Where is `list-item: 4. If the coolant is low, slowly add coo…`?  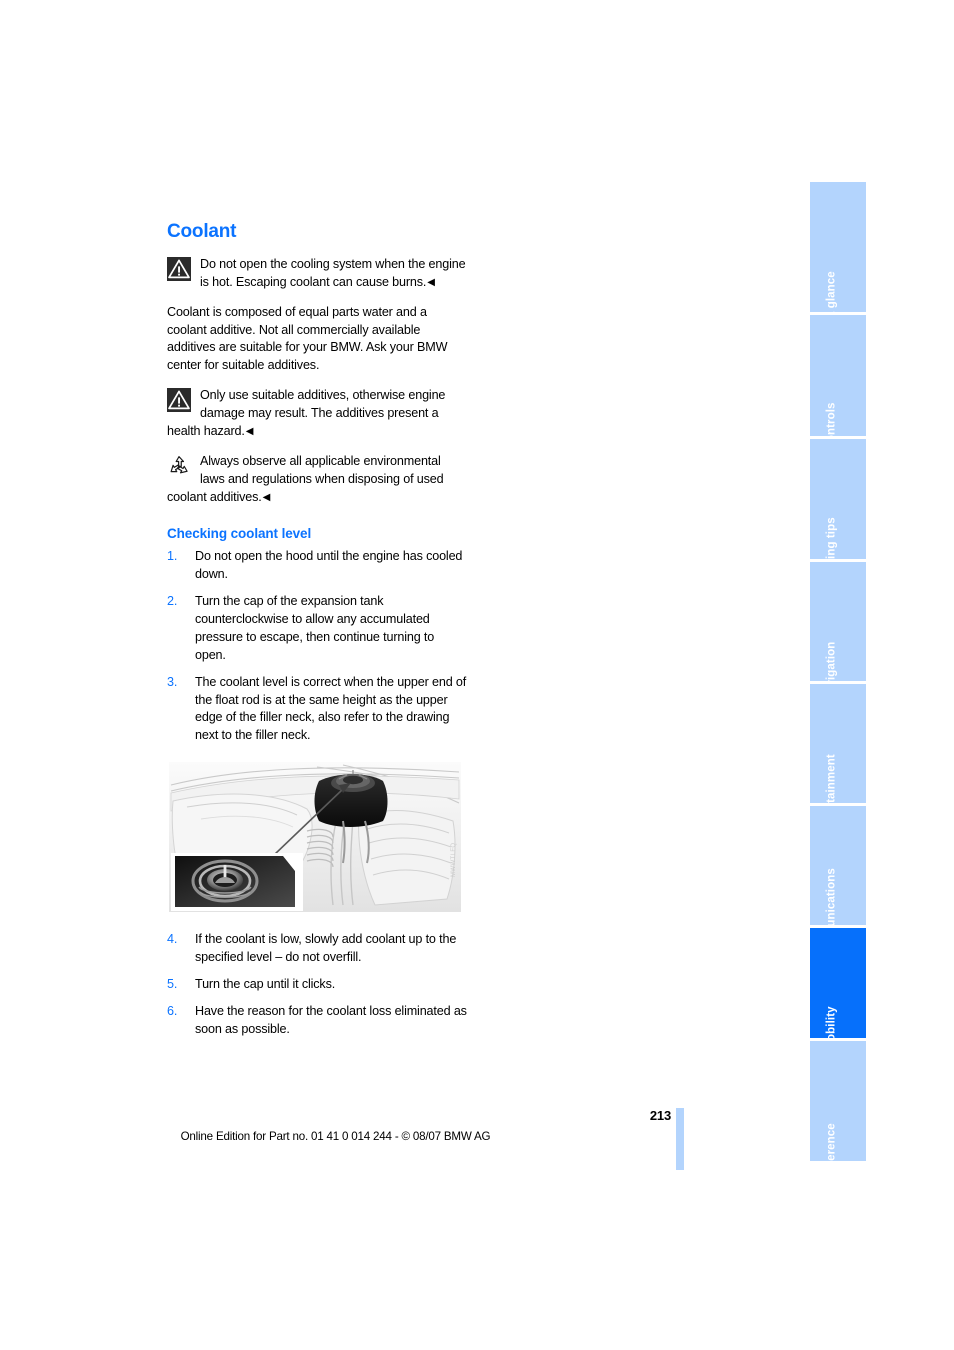 list-item: 4. If the coolant is low, slowly add coo… is located at coordinates (317, 949).